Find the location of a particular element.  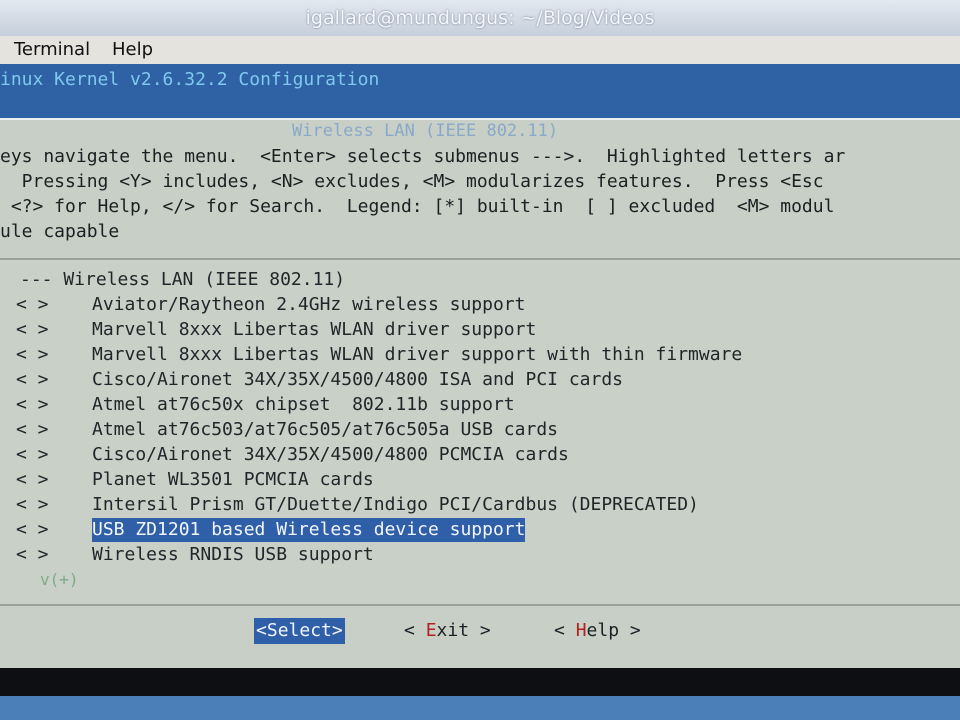

menu-item: < > Planet WL3501 PCMCIA cards is located at coordinates (187, 480).